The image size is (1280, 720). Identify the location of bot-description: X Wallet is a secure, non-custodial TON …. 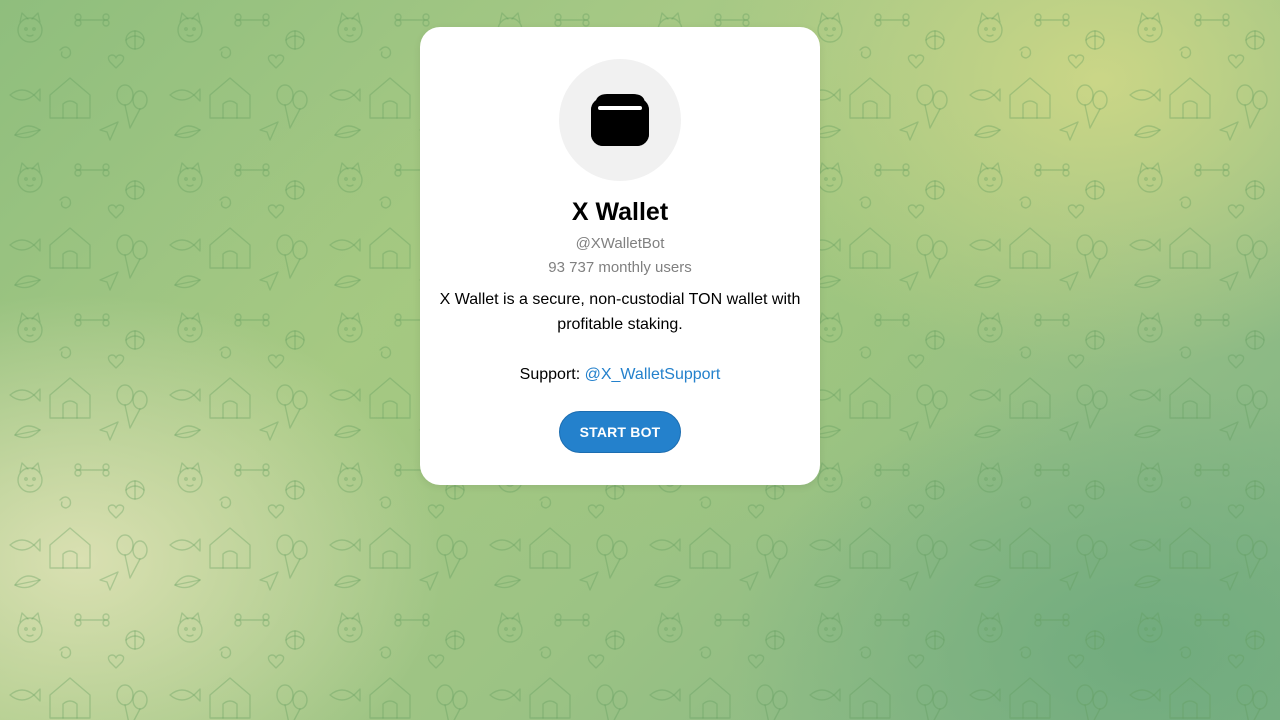
(620, 312).